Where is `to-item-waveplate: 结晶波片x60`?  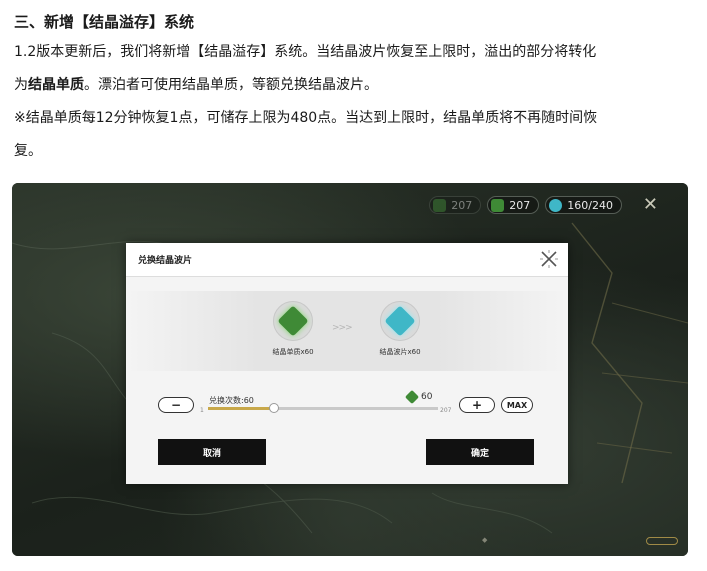
to-item-waveplate: 结晶波片x60 is located at coordinates (400, 329).